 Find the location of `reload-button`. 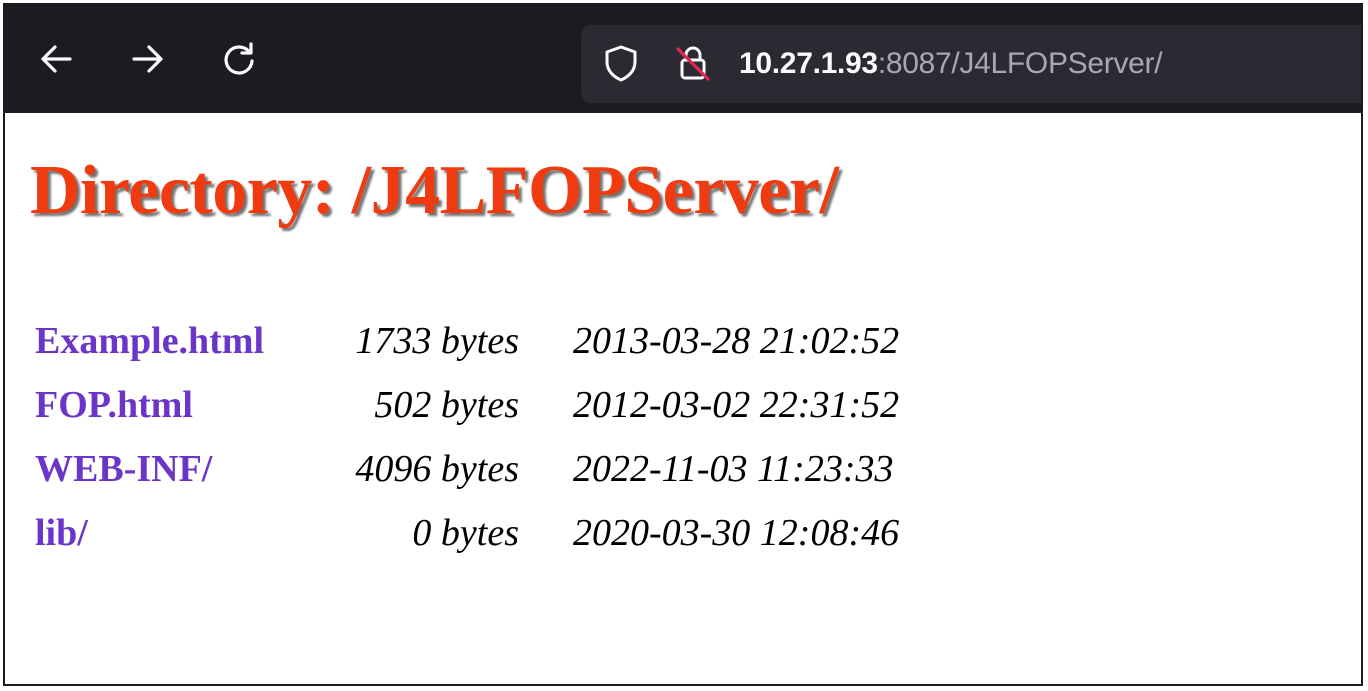

reload-button is located at coordinates (239, 59).